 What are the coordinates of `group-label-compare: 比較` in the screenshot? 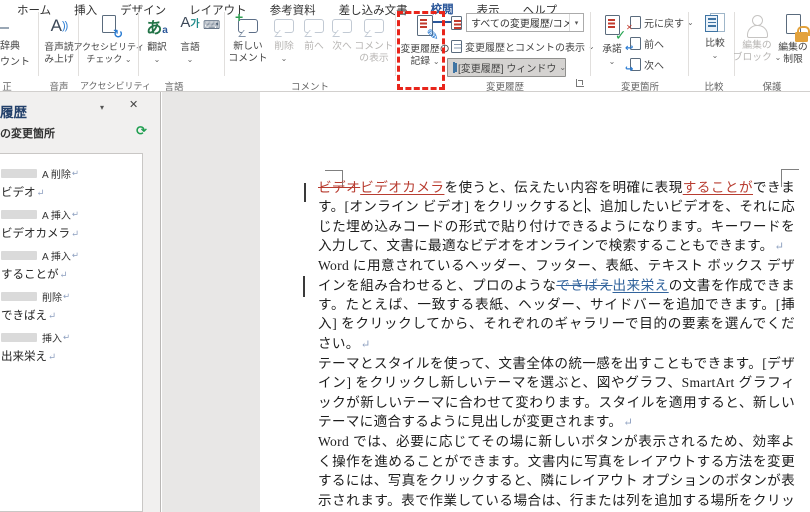 It's located at (714, 87).